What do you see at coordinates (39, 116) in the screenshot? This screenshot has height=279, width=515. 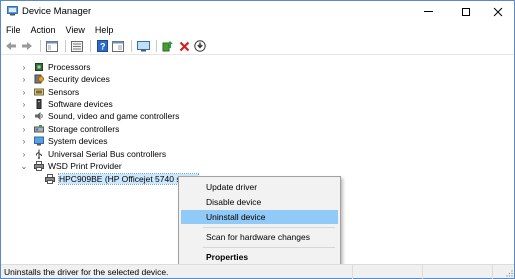 I see `speaker-icon` at bounding box center [39, 116].